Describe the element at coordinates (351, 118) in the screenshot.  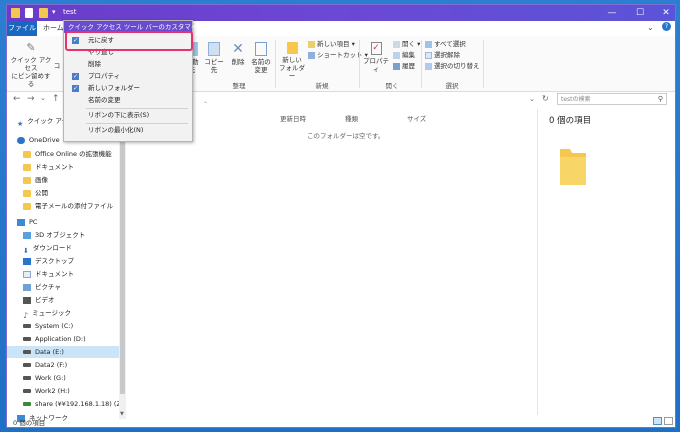
I see `column-type: 種類` at that location.